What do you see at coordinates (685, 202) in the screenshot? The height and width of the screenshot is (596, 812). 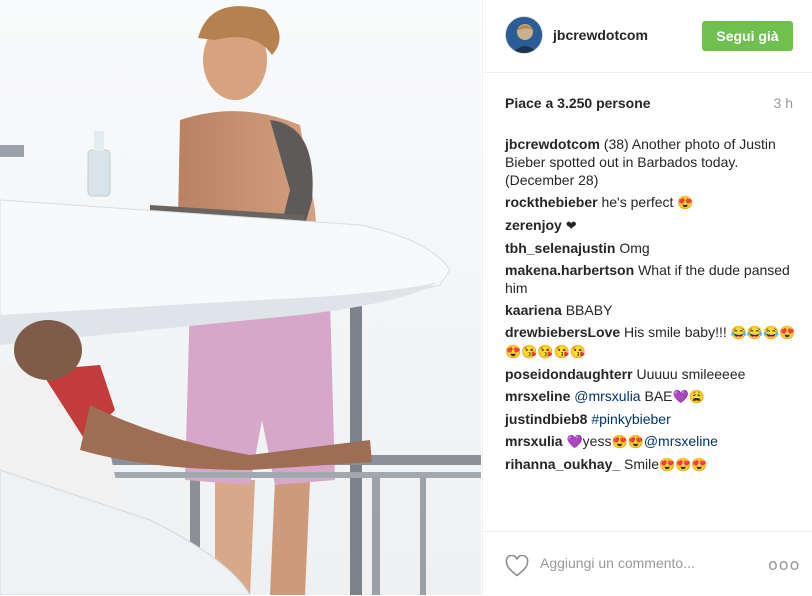 I see `comment-emoji: 😍` at bounding box center [685, 202].